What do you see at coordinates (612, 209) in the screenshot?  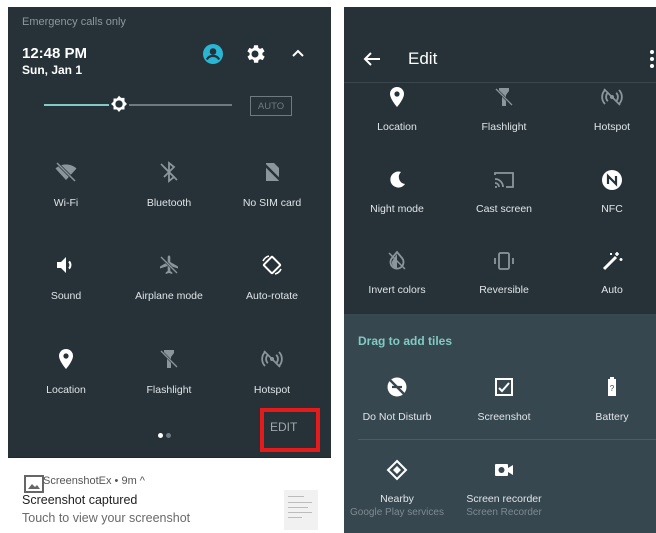 I see `tile-label: NFC` at bounding box center [612, 209].